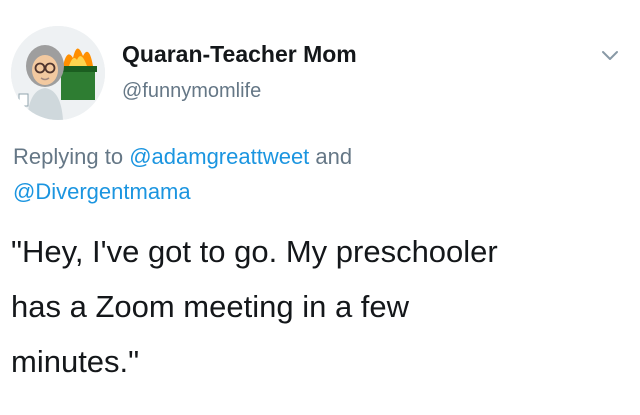 The image size is (640, 415). What do you see at coordinates (239, 54) in the screenshot?
I see `author-display-name: Quaran-Teacher Mom` at bounding box center [239, 54].